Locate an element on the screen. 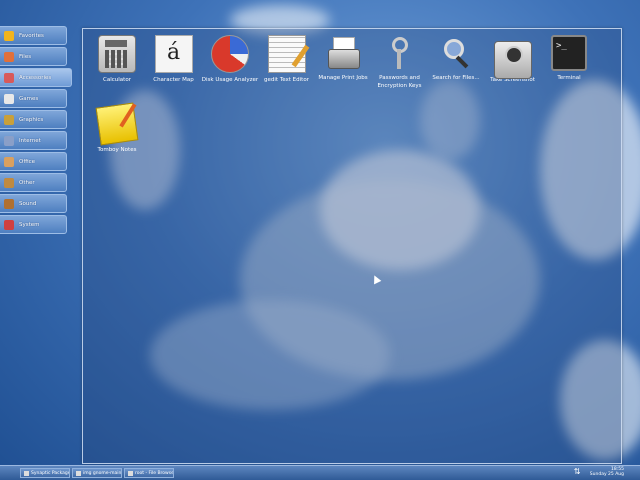 This screenshot has height=480, width=640. system-icon is located at coordinates (9, 224).